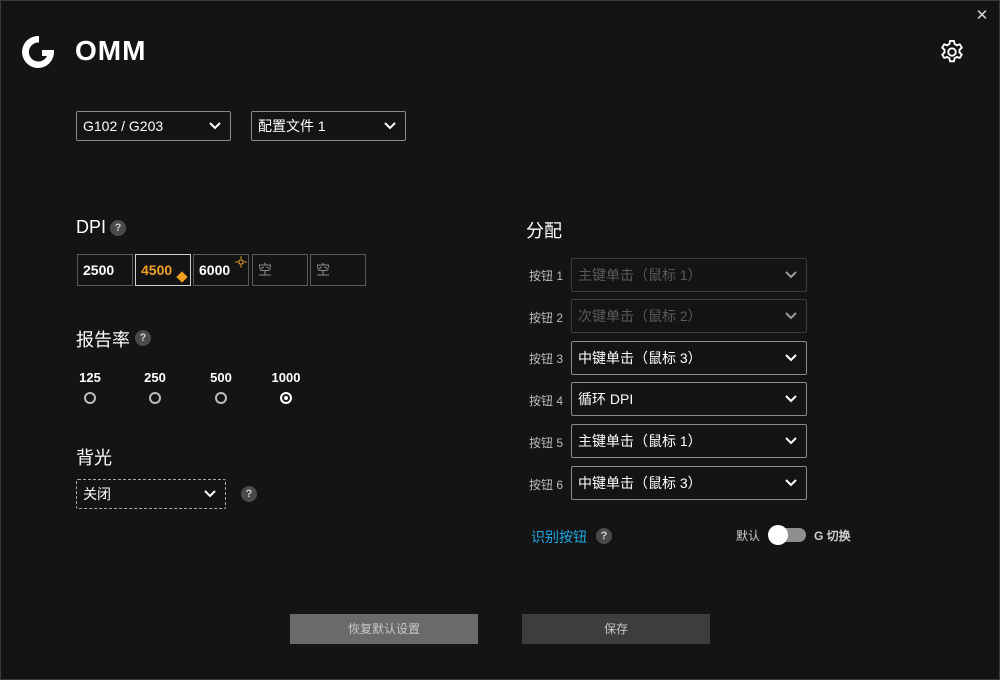 The height and width of the screenshot is (680, 1000). I want to click on dpi-title: DPI, so click(91, 227).